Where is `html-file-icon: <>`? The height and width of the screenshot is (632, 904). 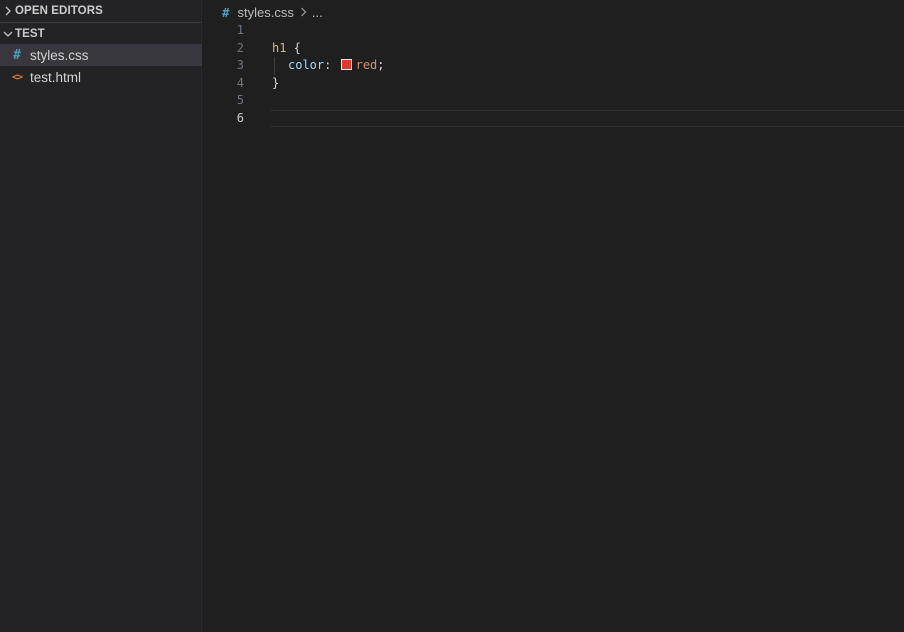
html-file-icon: <> is located at coordinates (17, 77).